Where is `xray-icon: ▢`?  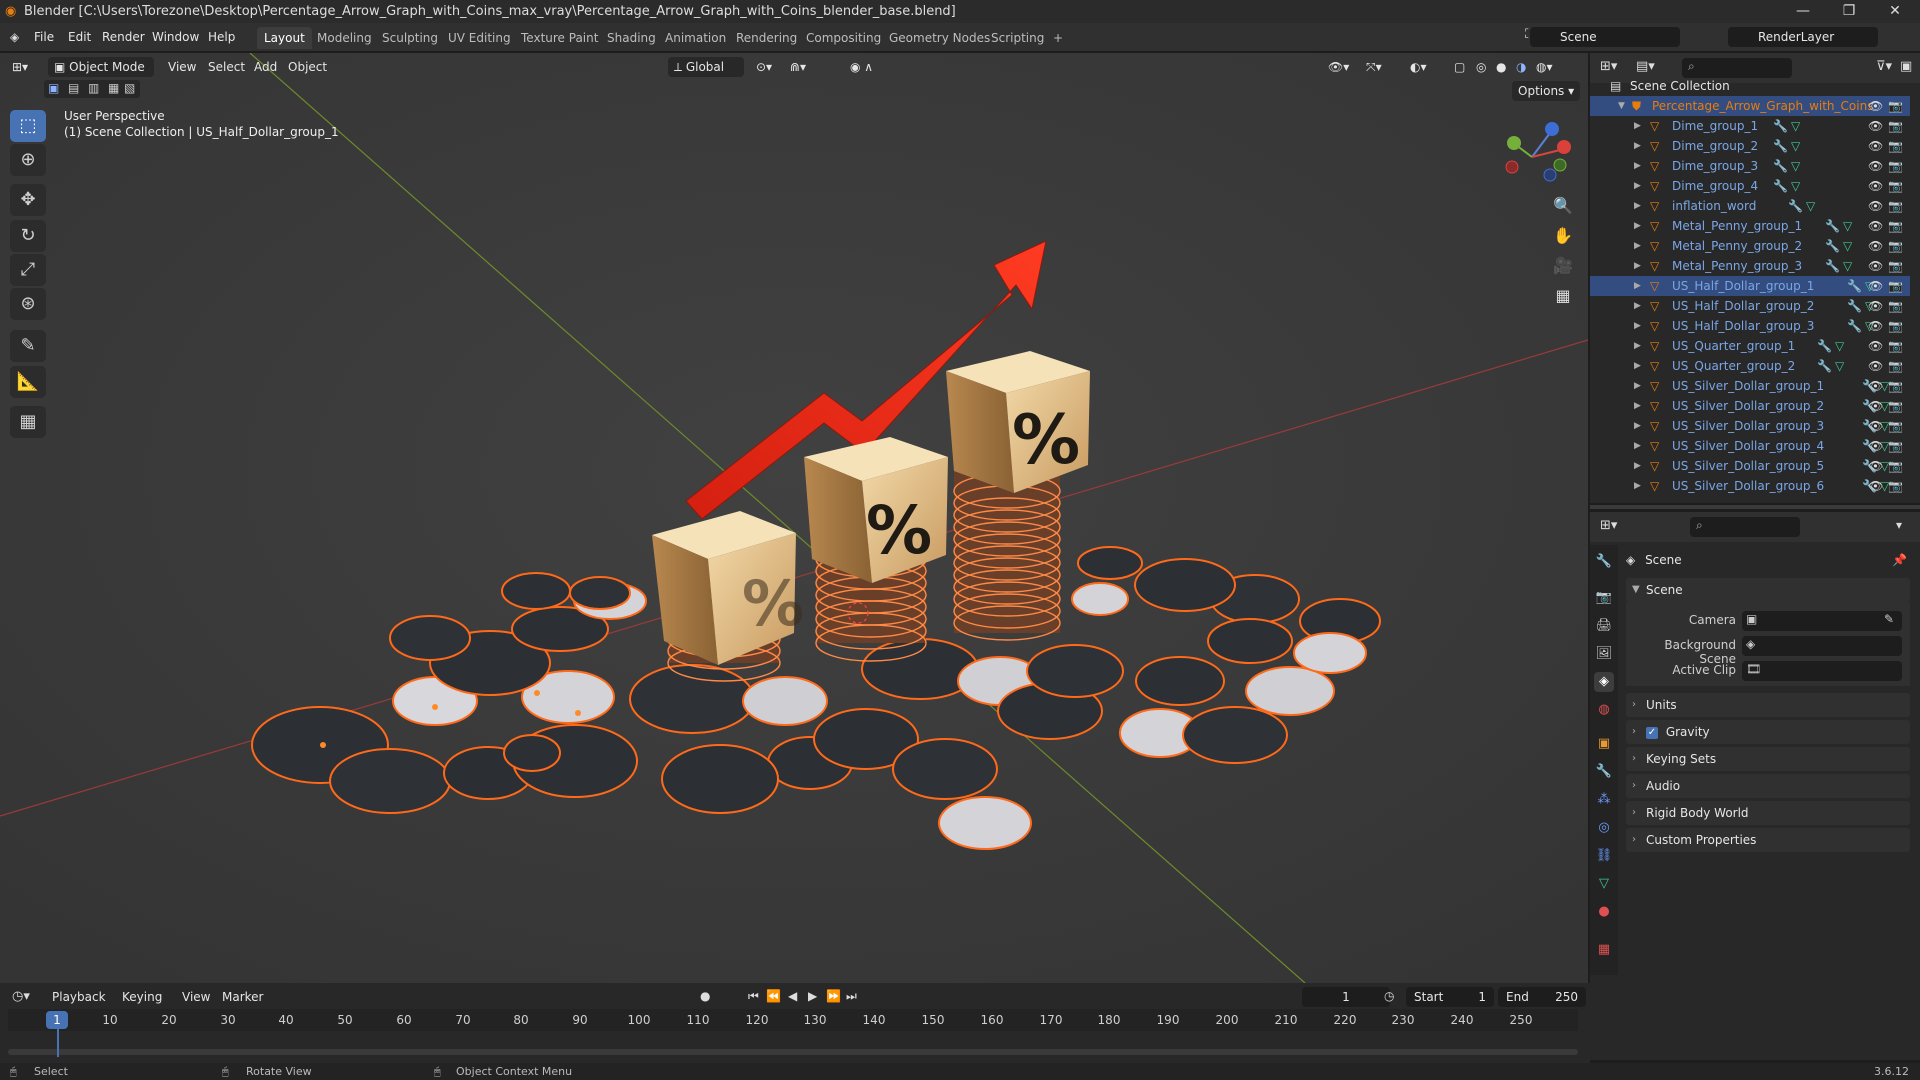
xray-icon: ▢ is located at coordinates (1459, 67).